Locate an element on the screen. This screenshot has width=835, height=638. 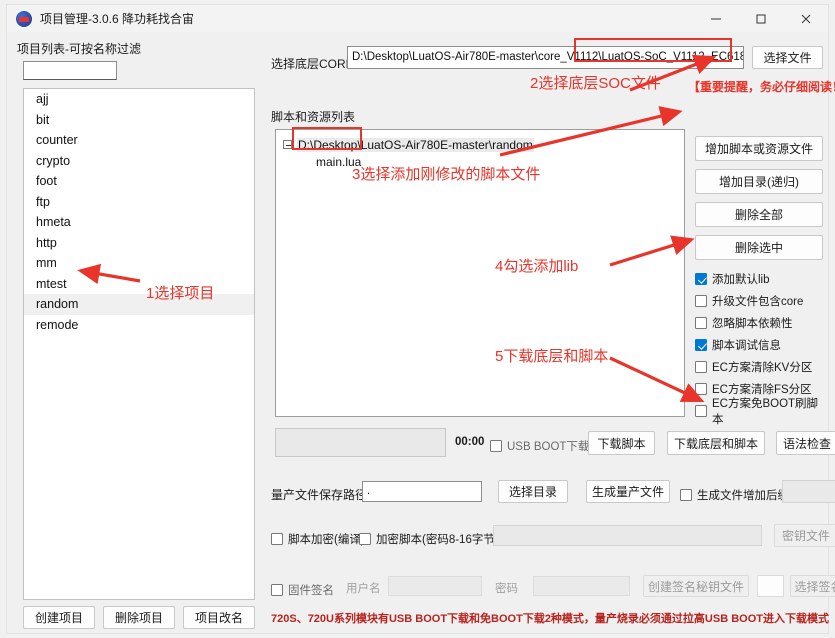
annotation-box-main-lua is located at coordinates (327, 138).